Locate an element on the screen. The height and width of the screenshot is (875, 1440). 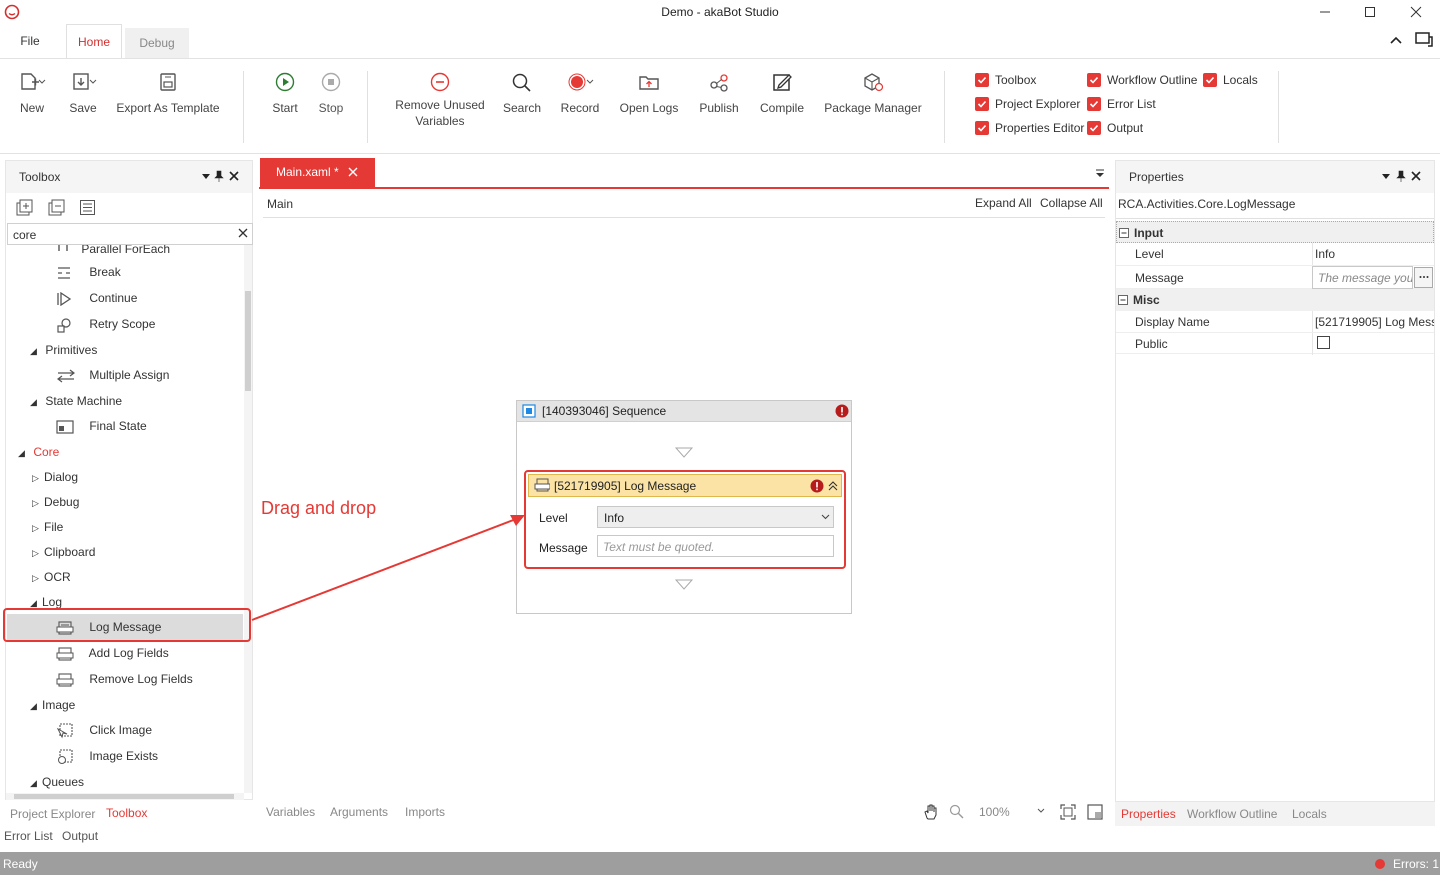
tab-variables: Variables is located at coordinates (290, 812).